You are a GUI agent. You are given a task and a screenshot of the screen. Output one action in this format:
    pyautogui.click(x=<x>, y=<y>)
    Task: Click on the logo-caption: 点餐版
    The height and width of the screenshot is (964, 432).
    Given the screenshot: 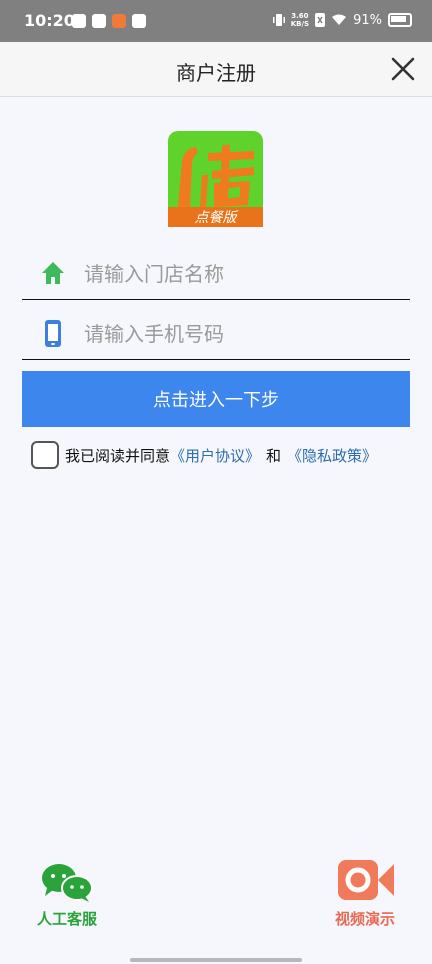 What is the action you would take?
    pyautogui.click(x=217, y=218)
    